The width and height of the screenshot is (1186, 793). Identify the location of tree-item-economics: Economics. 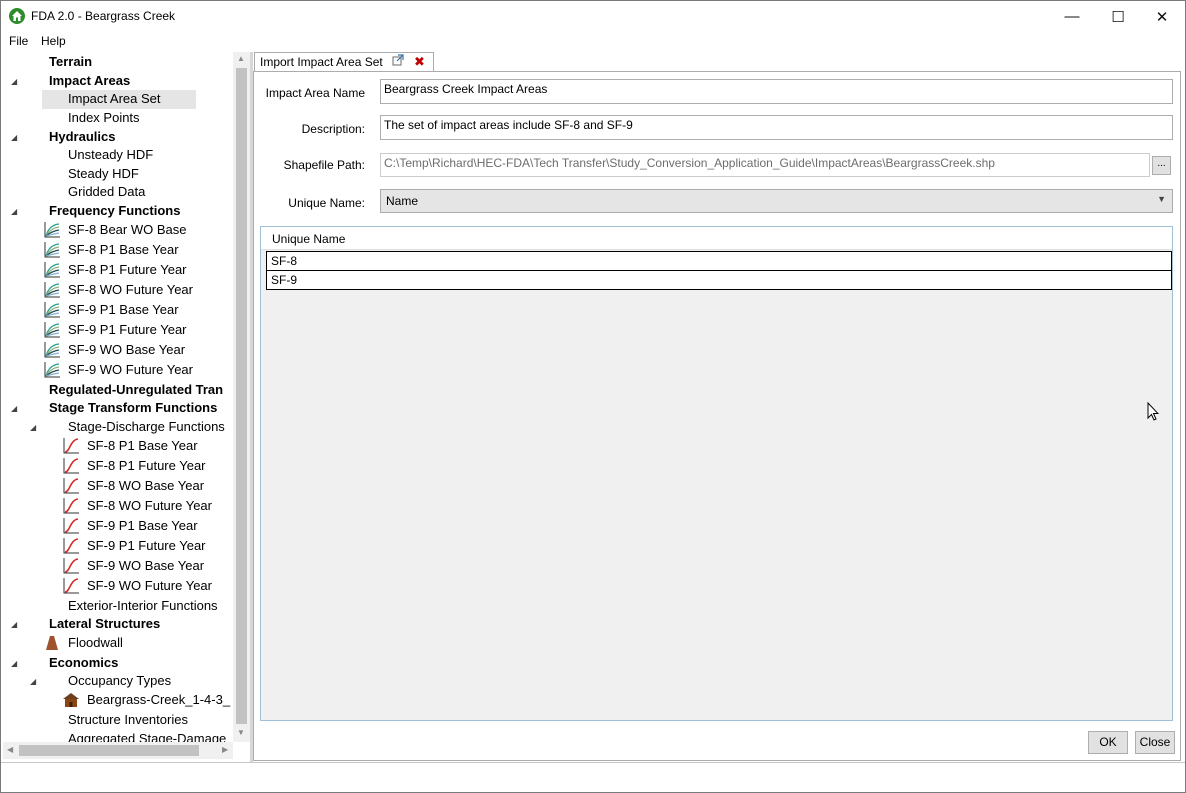
(83, 664).